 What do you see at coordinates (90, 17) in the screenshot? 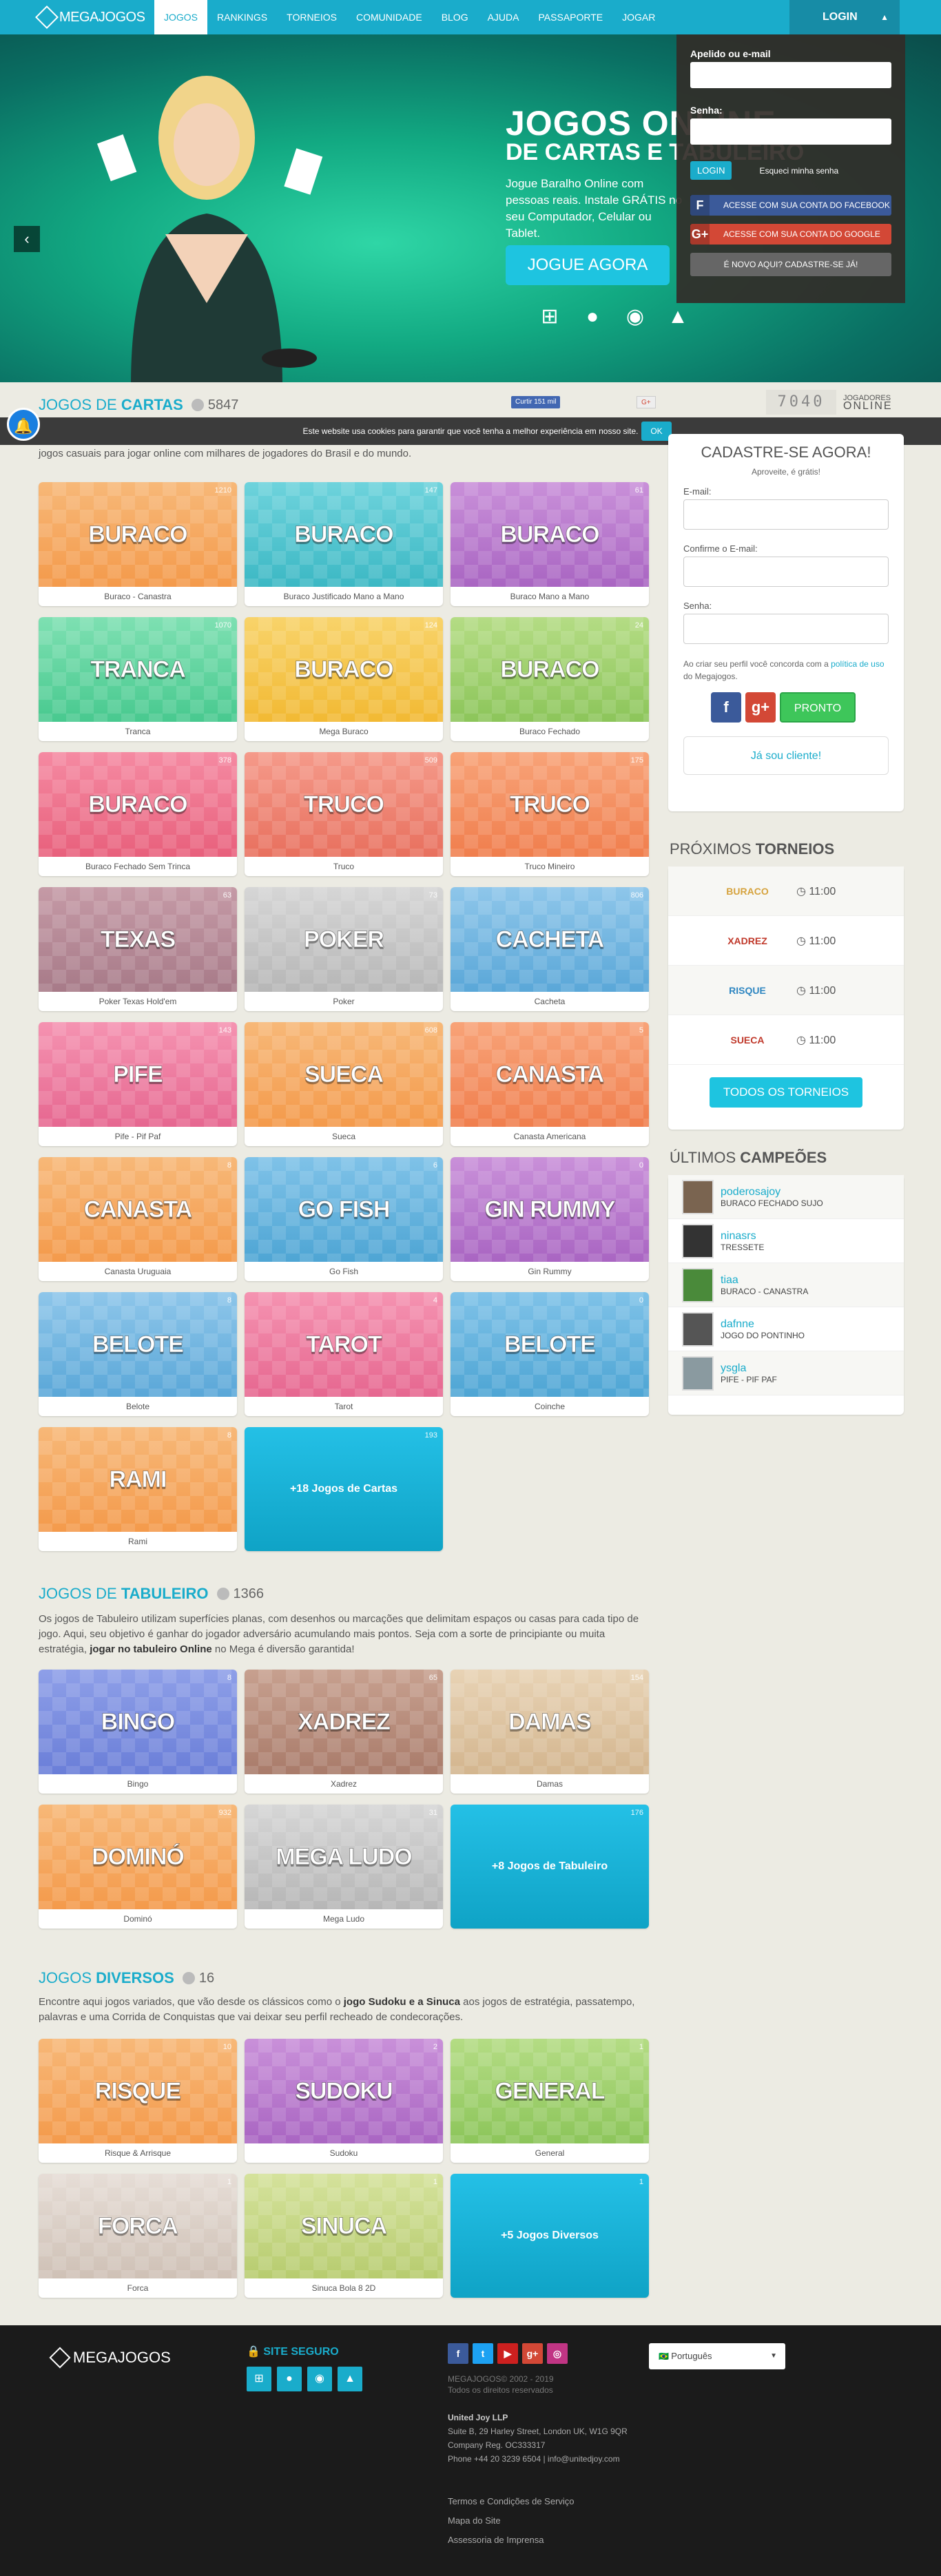
I see `site-logo: MEGAJOGOS` at bounding box center [90, 17].